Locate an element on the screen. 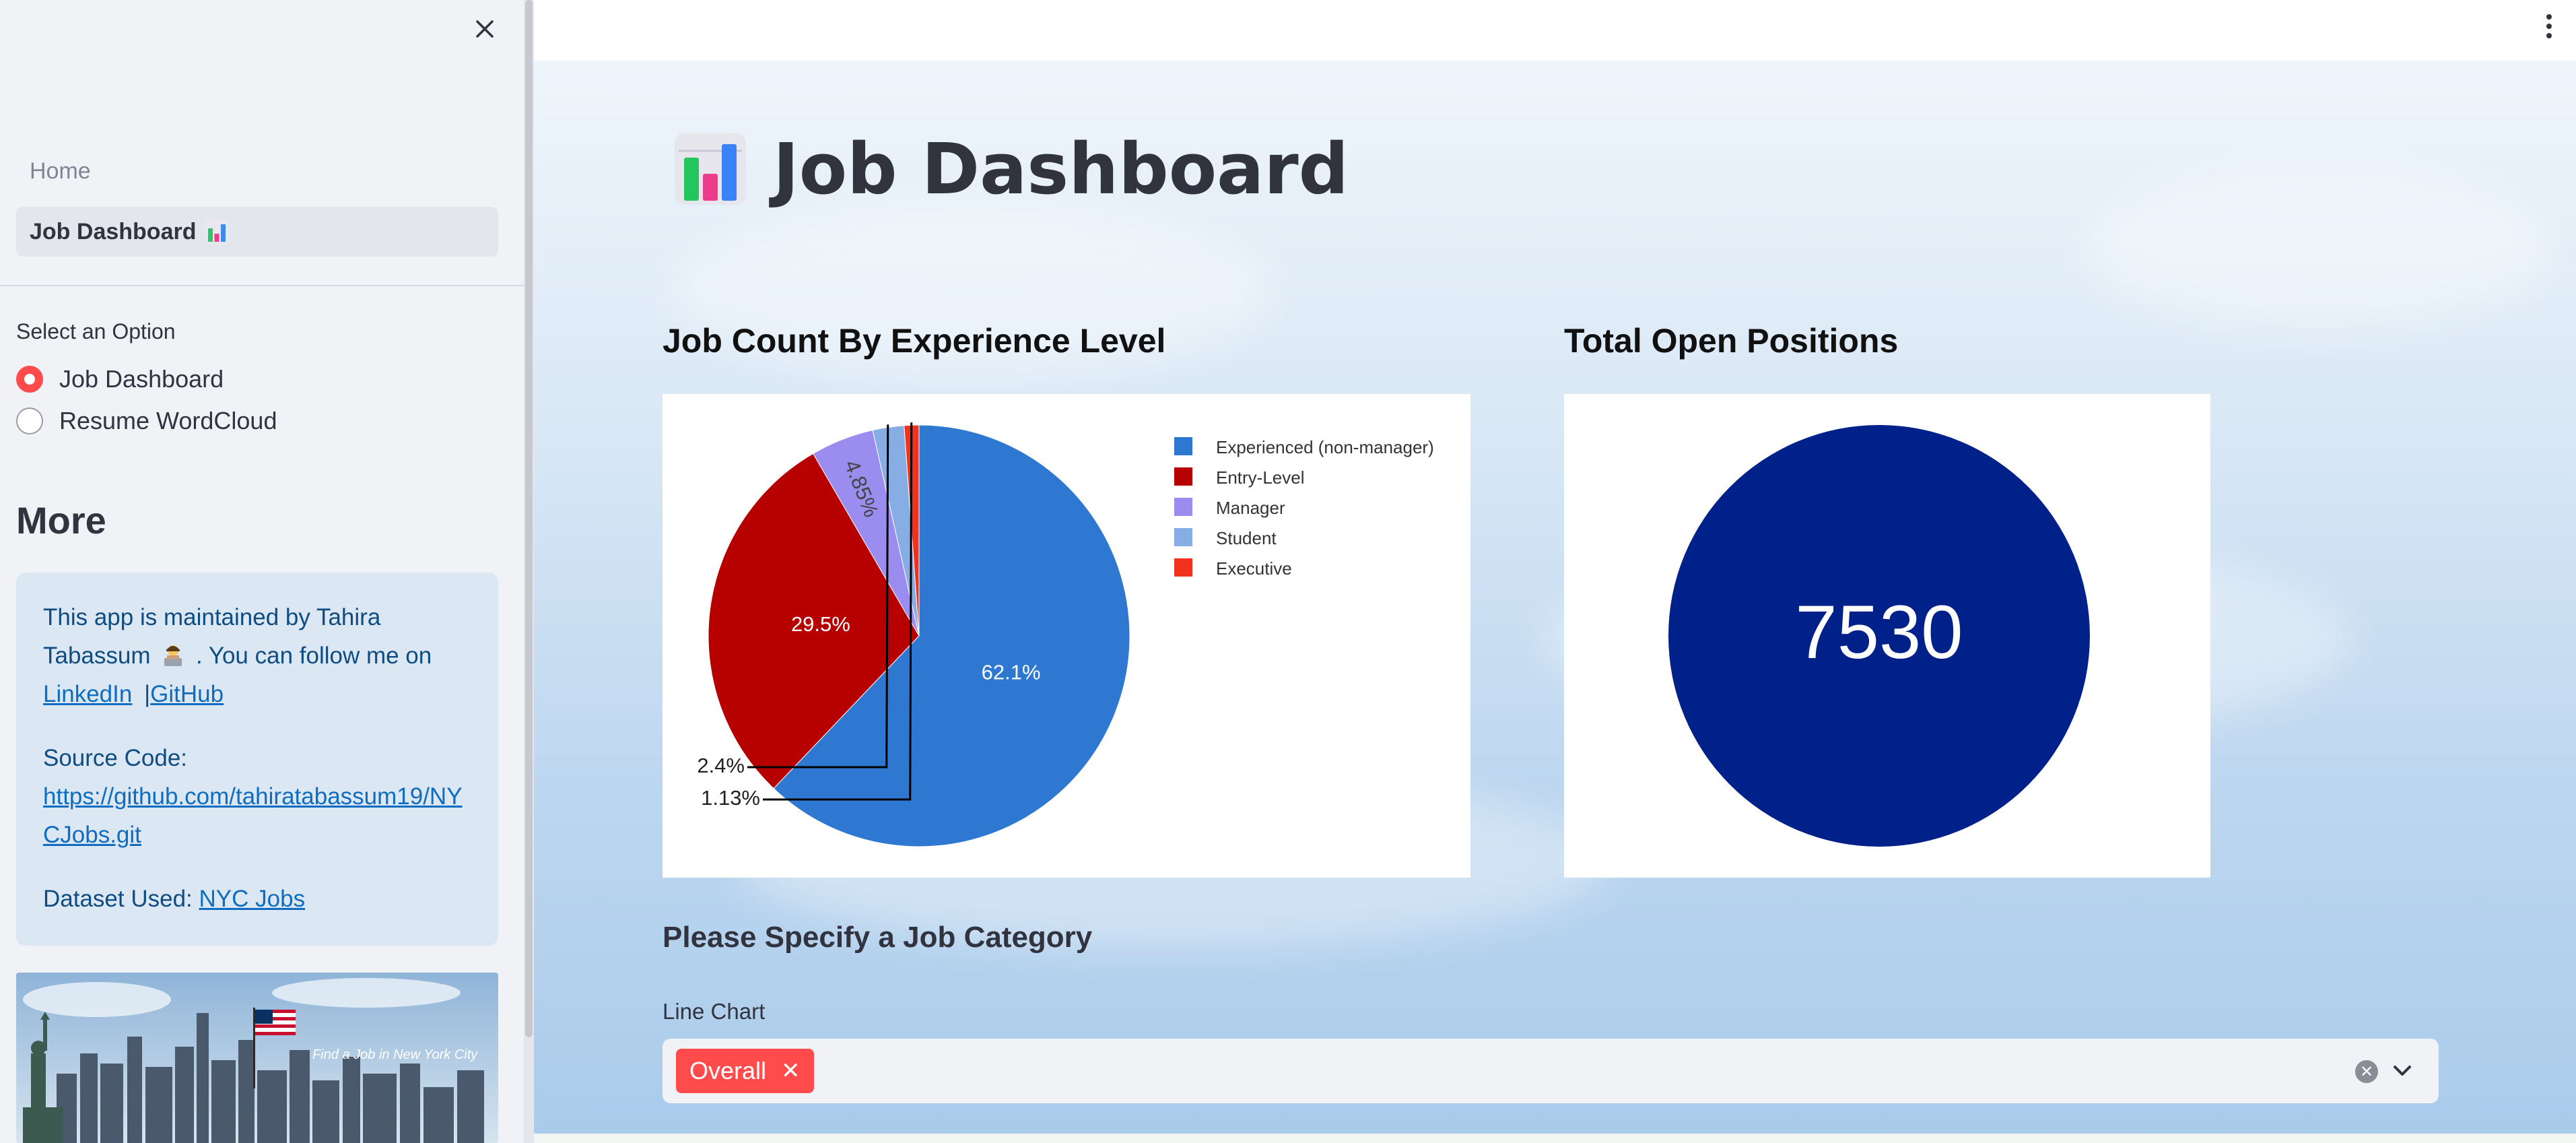 This screenshot has width=2576, height=1143. close-icon is located at coordinates (485, 29).